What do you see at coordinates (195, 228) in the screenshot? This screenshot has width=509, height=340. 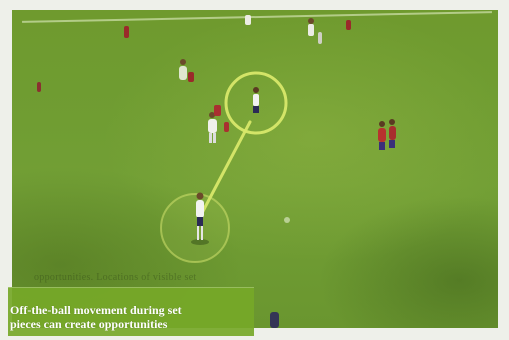 I see `highlight-ring-icon` at bounding box center [195, 228].